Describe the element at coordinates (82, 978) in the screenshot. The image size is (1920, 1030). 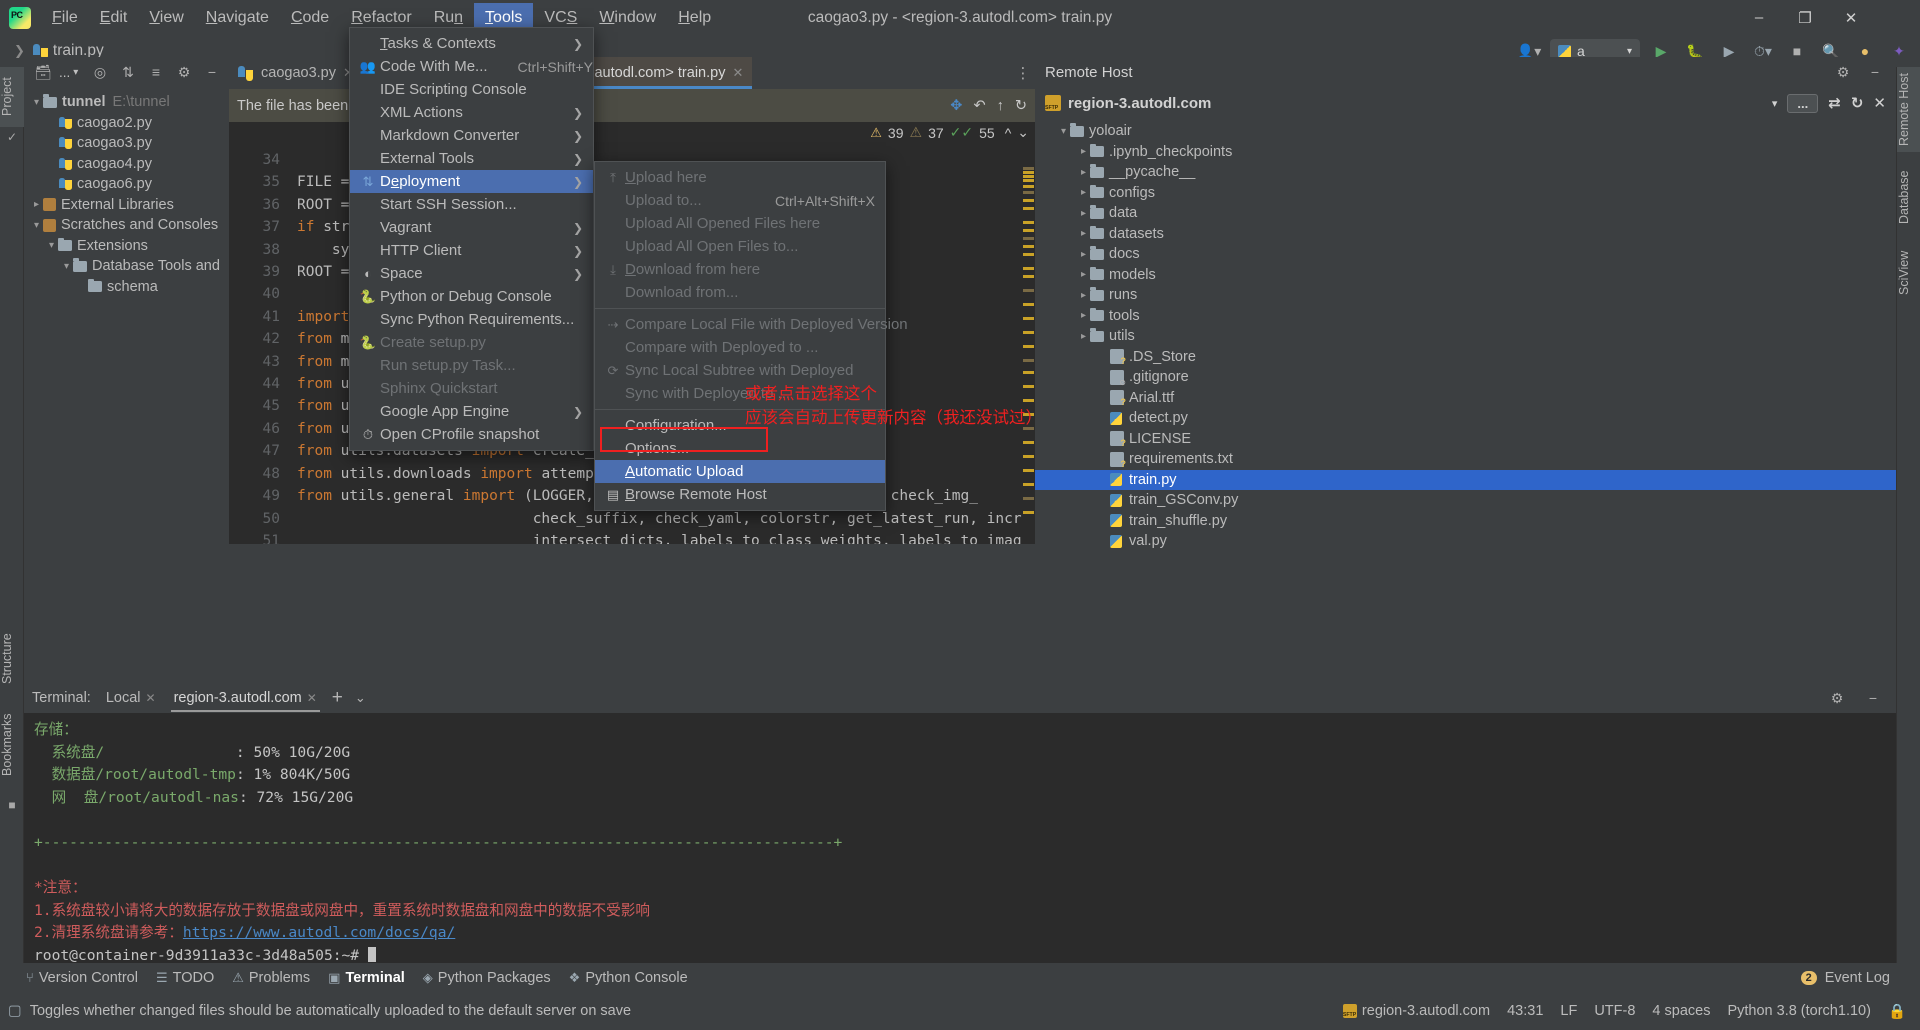
I see `bottom-tab-version-control: ⑂ Version Control` at that location.